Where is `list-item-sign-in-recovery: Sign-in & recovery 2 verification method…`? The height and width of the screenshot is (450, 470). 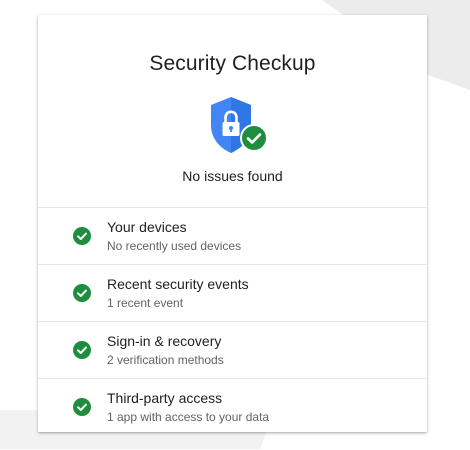 list-item-sign-in-recovery: Sign-in & recovery 2 verification method… is located at coordinates (232, 350).